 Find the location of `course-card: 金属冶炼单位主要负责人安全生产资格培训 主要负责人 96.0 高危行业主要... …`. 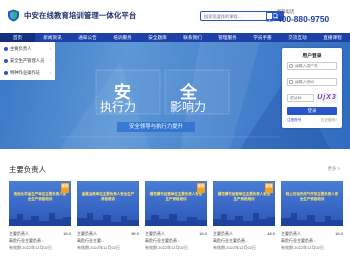

course-card: 金属冶炼单位主要负责人安全生产资格培训 主要负责人 96.0 高危行业主要... … is located at coordinates (108, 222).